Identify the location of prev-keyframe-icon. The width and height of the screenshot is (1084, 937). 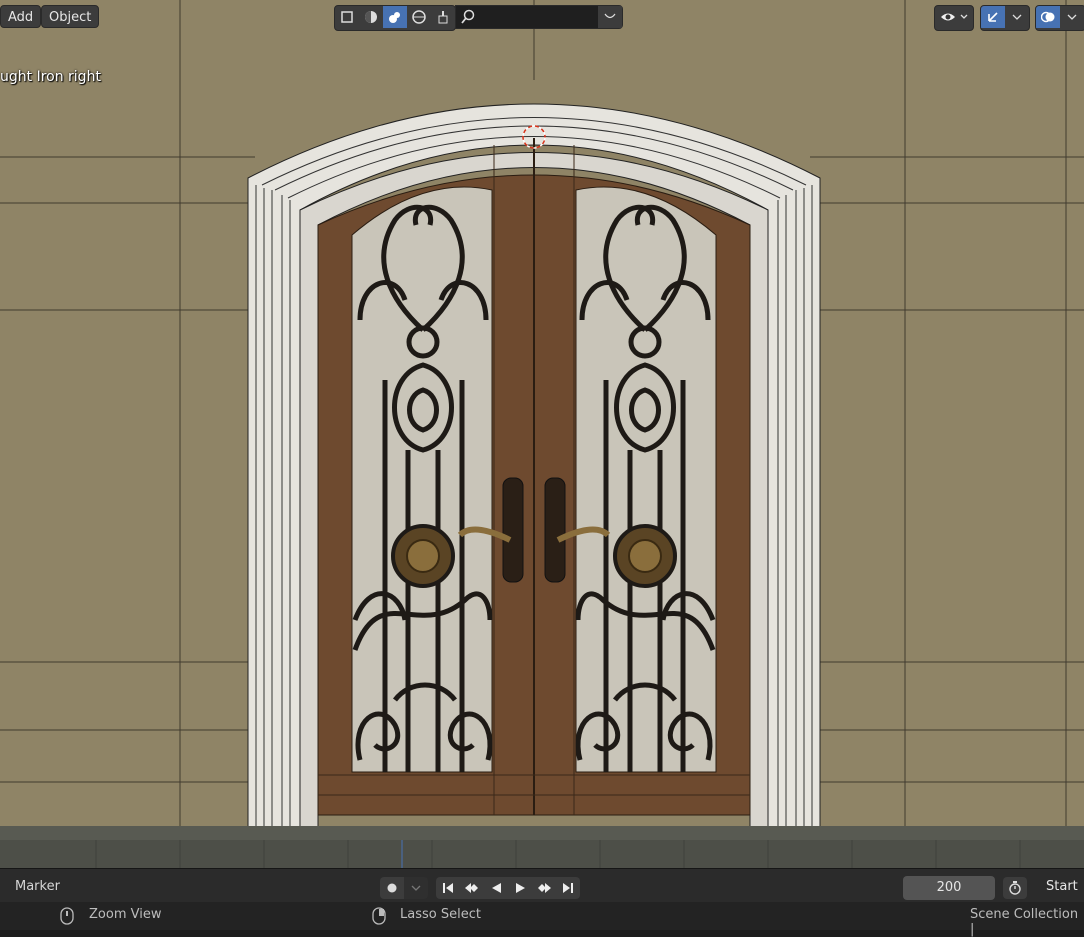
(471, 888).